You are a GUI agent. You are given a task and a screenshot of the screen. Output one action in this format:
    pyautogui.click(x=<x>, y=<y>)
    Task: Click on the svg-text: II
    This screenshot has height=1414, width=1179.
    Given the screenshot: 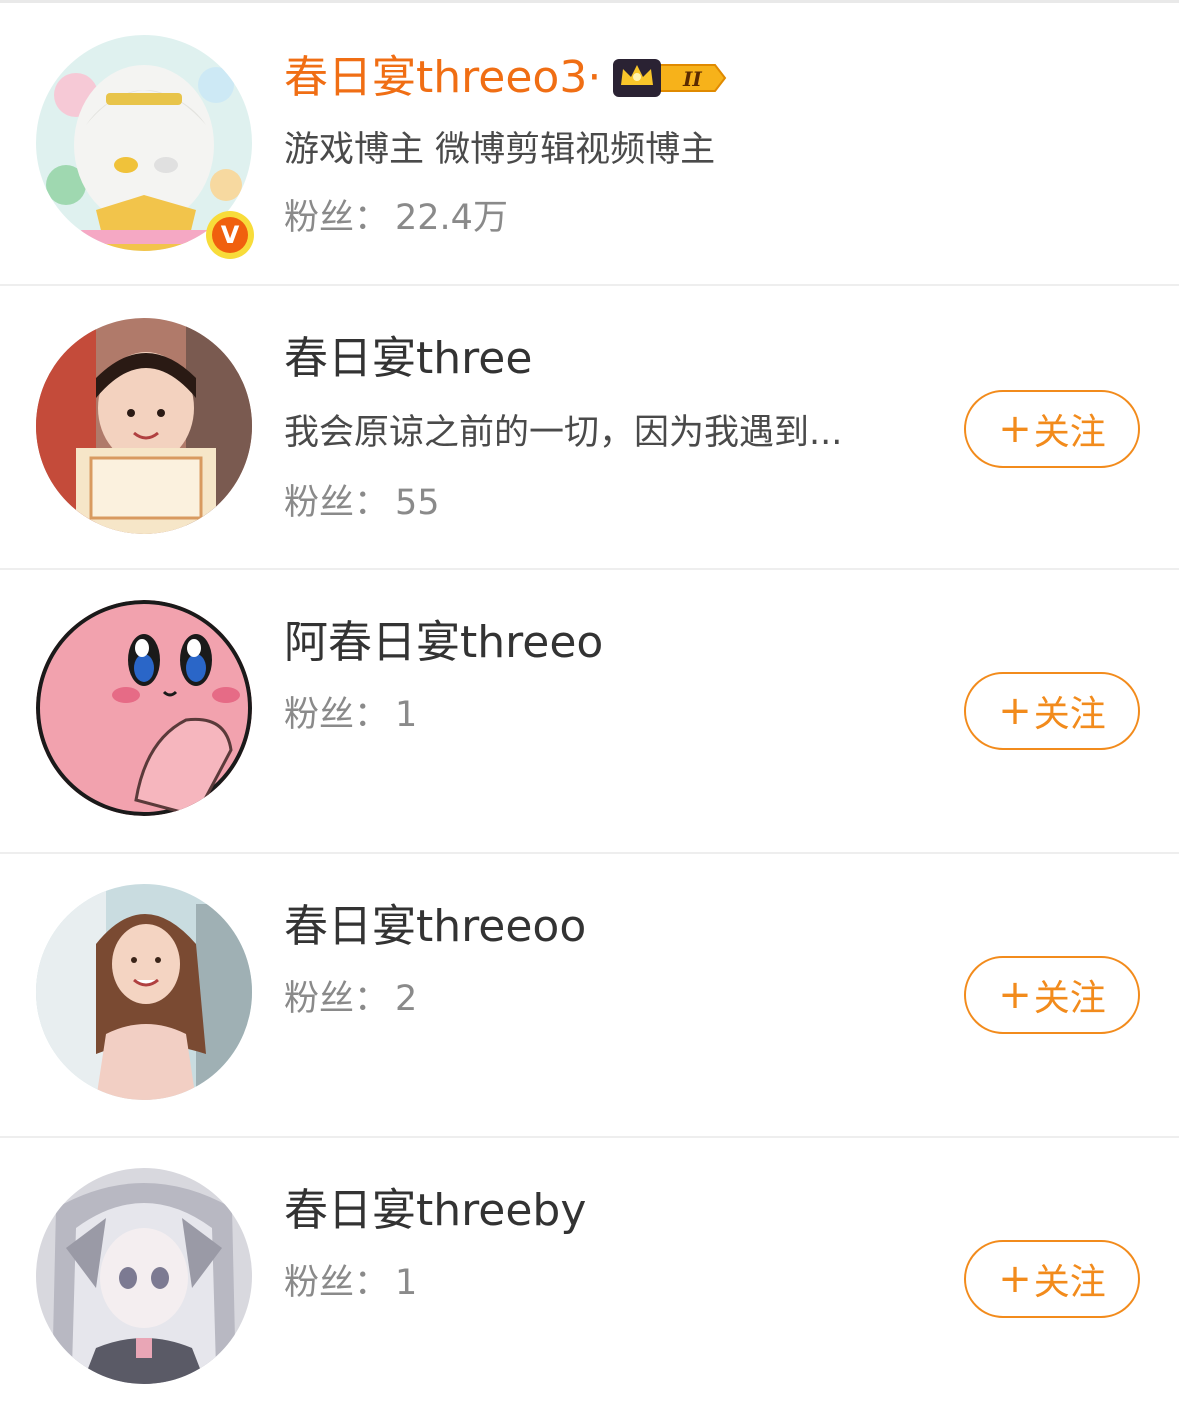 What is the action you would take?
    pyautogui.click(x=692, y=79)
    